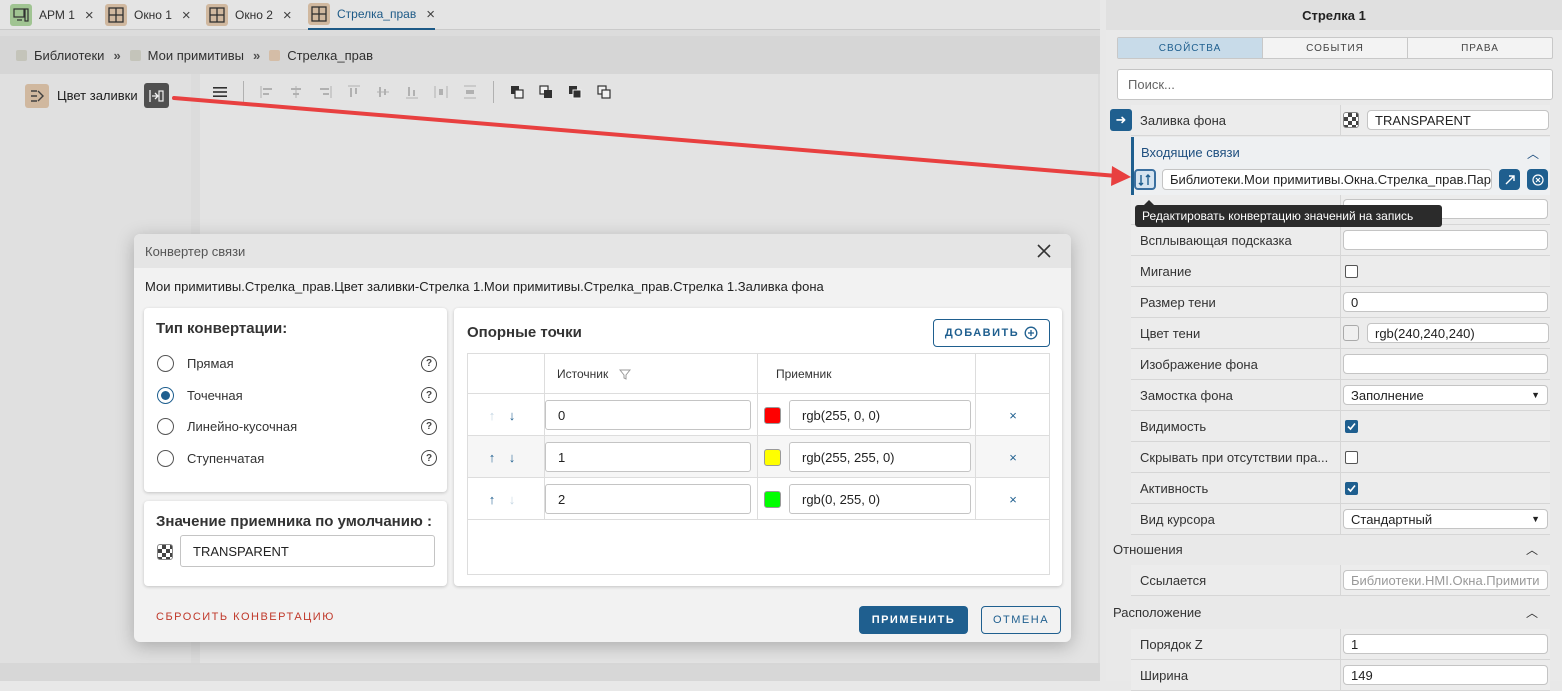  I want to click on prop-label: Заливка фона, so click(1236, 120).